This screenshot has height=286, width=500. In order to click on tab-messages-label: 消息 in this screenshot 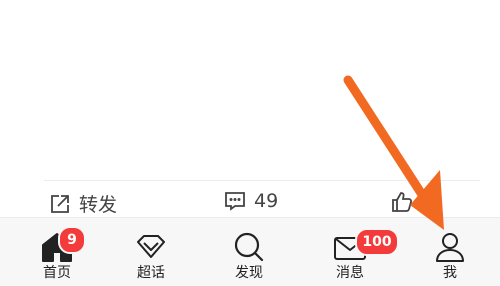, I will do `click(350, 273)`.